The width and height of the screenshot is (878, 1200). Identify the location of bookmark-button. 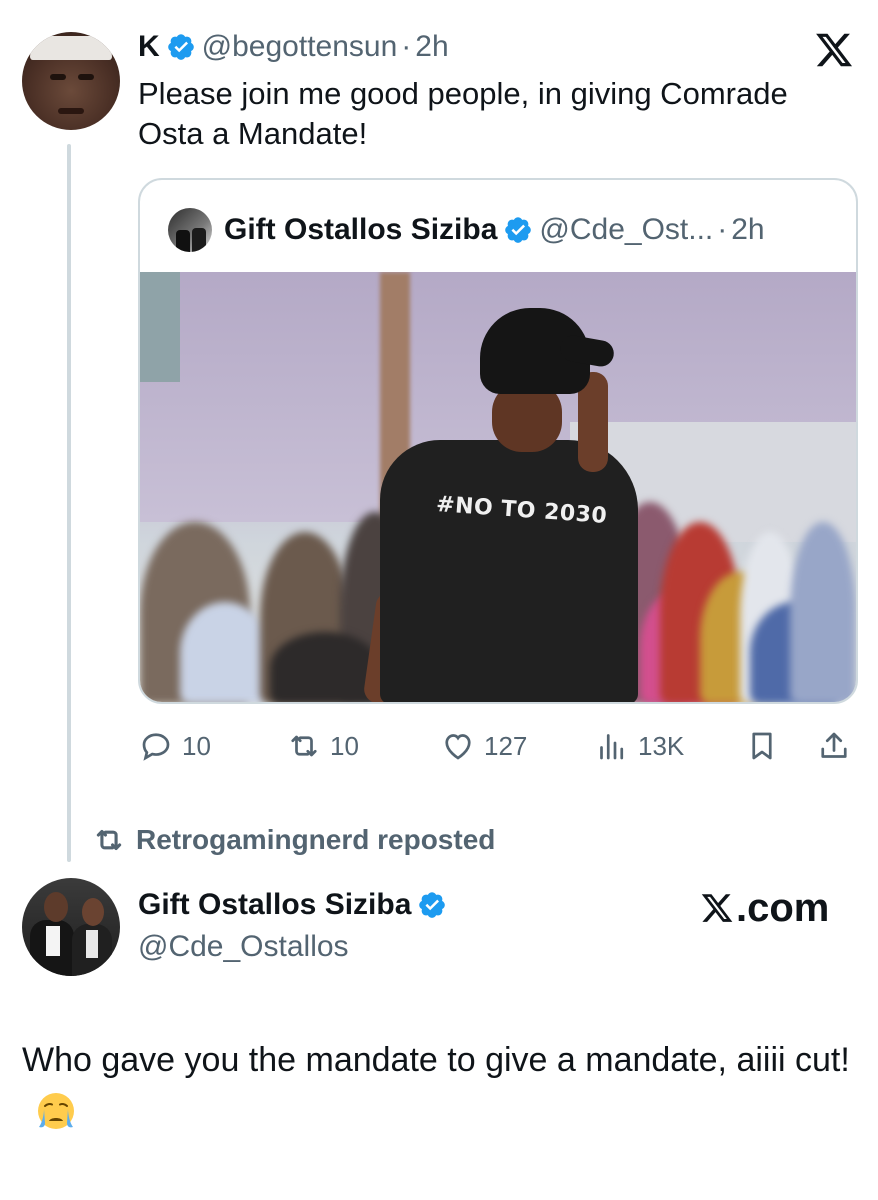
(762, 746).